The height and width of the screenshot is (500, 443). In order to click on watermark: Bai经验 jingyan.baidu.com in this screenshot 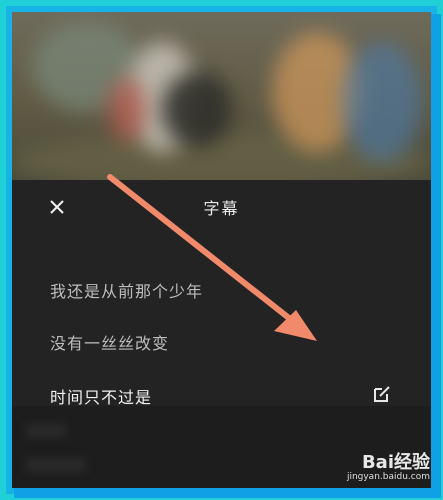, I will do `click(380, 465)`.